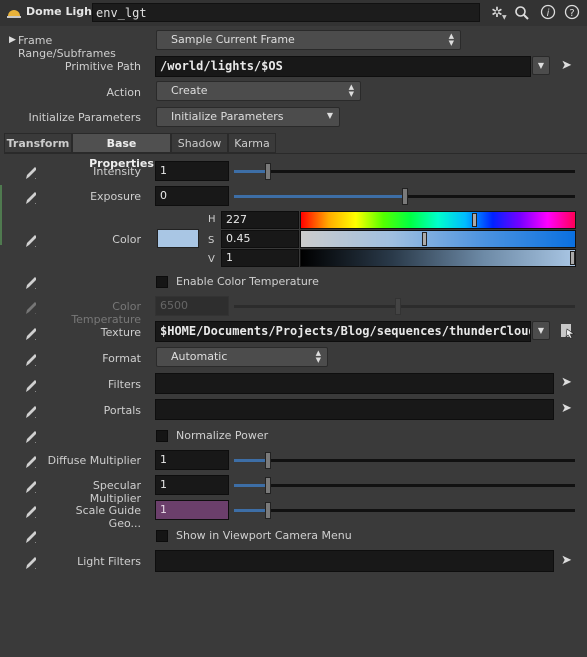 This screenshot has width=587, height=657. I want to click on tab-karma: Karma, so click(252, 143).